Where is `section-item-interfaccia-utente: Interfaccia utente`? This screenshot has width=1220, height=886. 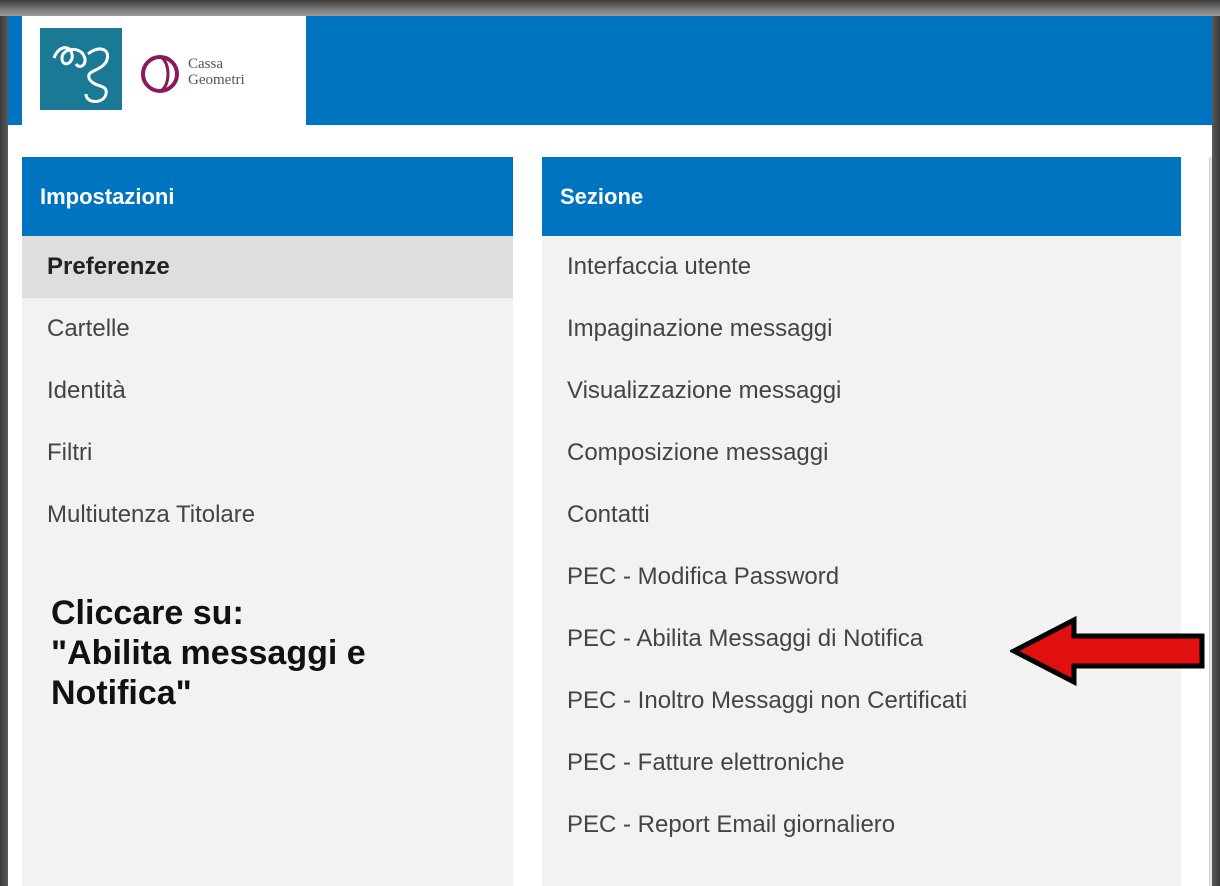 section-item-interfaccia-utente: Interfaccia utente is located at coordinates (861, 267).